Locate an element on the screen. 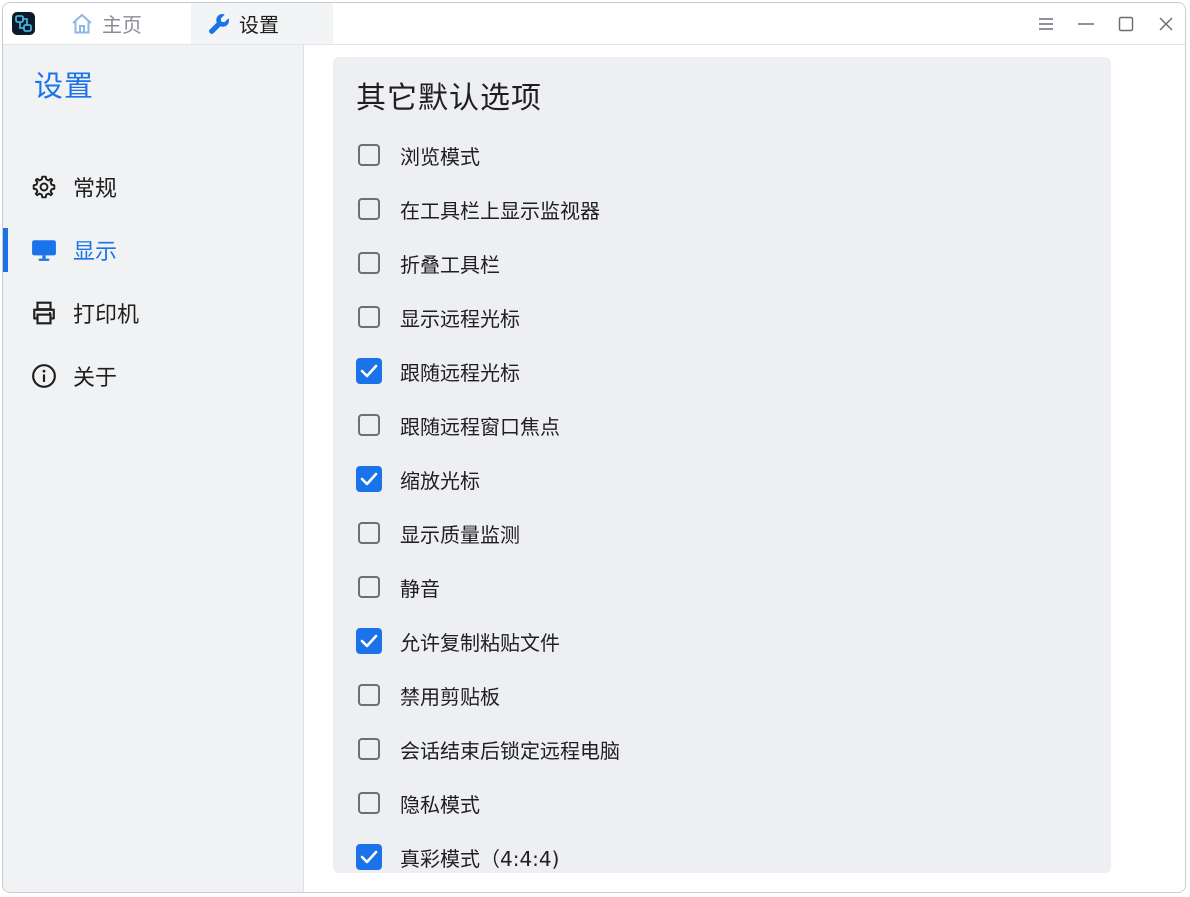 The height and width of the screenshot is (897, 1190). monitor-icon is located at coordinates (44, 250).